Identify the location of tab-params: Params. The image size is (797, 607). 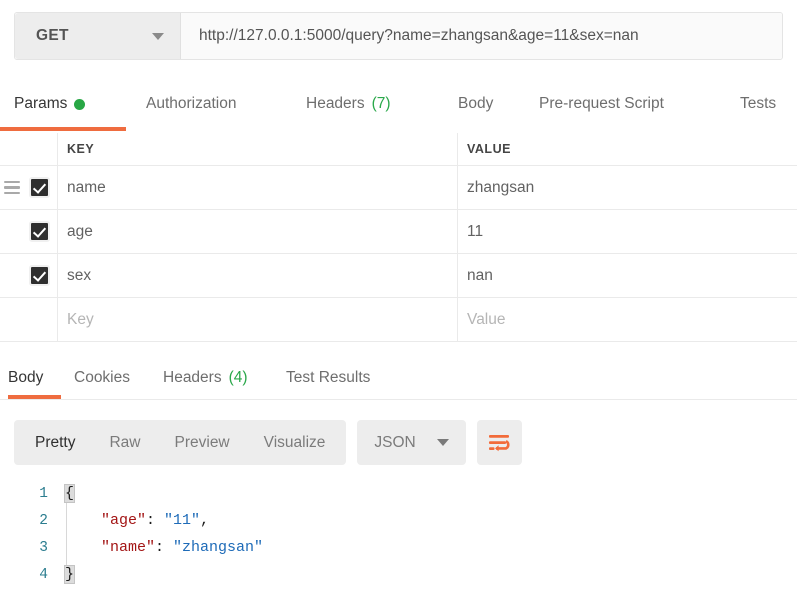
(50, 102).